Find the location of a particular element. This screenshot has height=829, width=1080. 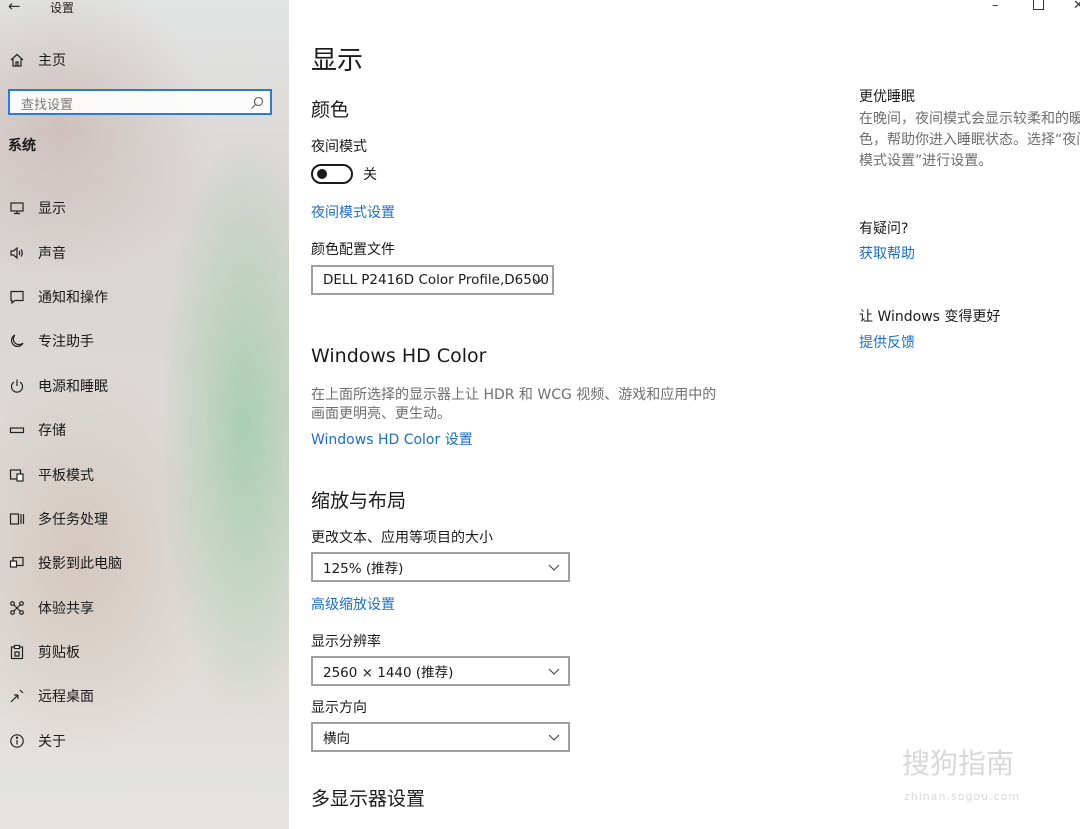

clipboard-icon is located at coordinates (17, 652).